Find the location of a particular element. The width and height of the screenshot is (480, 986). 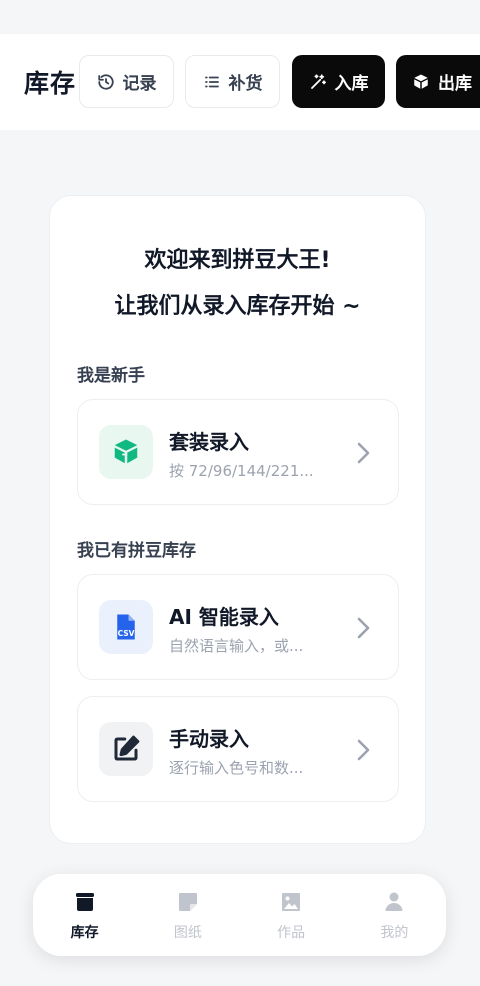

tab-works: 作品 is located at coordinates (291, 915).